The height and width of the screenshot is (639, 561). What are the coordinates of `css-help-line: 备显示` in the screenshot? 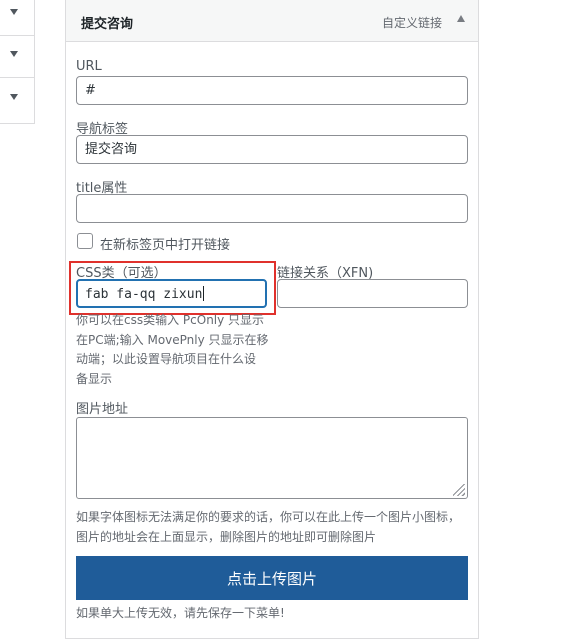 It's located at (94, 378).